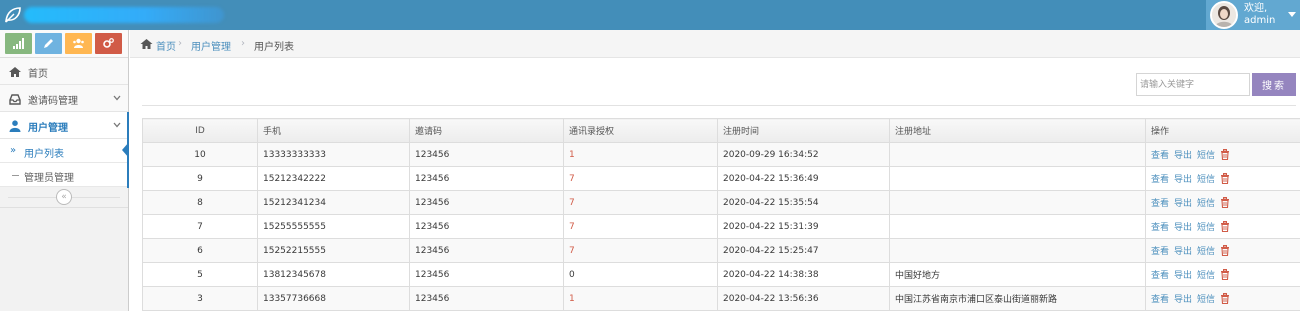 Image resolution: width=1300 pixels, height=311 pixels. Describe the element at coordinates (640, 130) in the screenshot. I see `column-header-contacts-auth: 通讯录授权` at that location.